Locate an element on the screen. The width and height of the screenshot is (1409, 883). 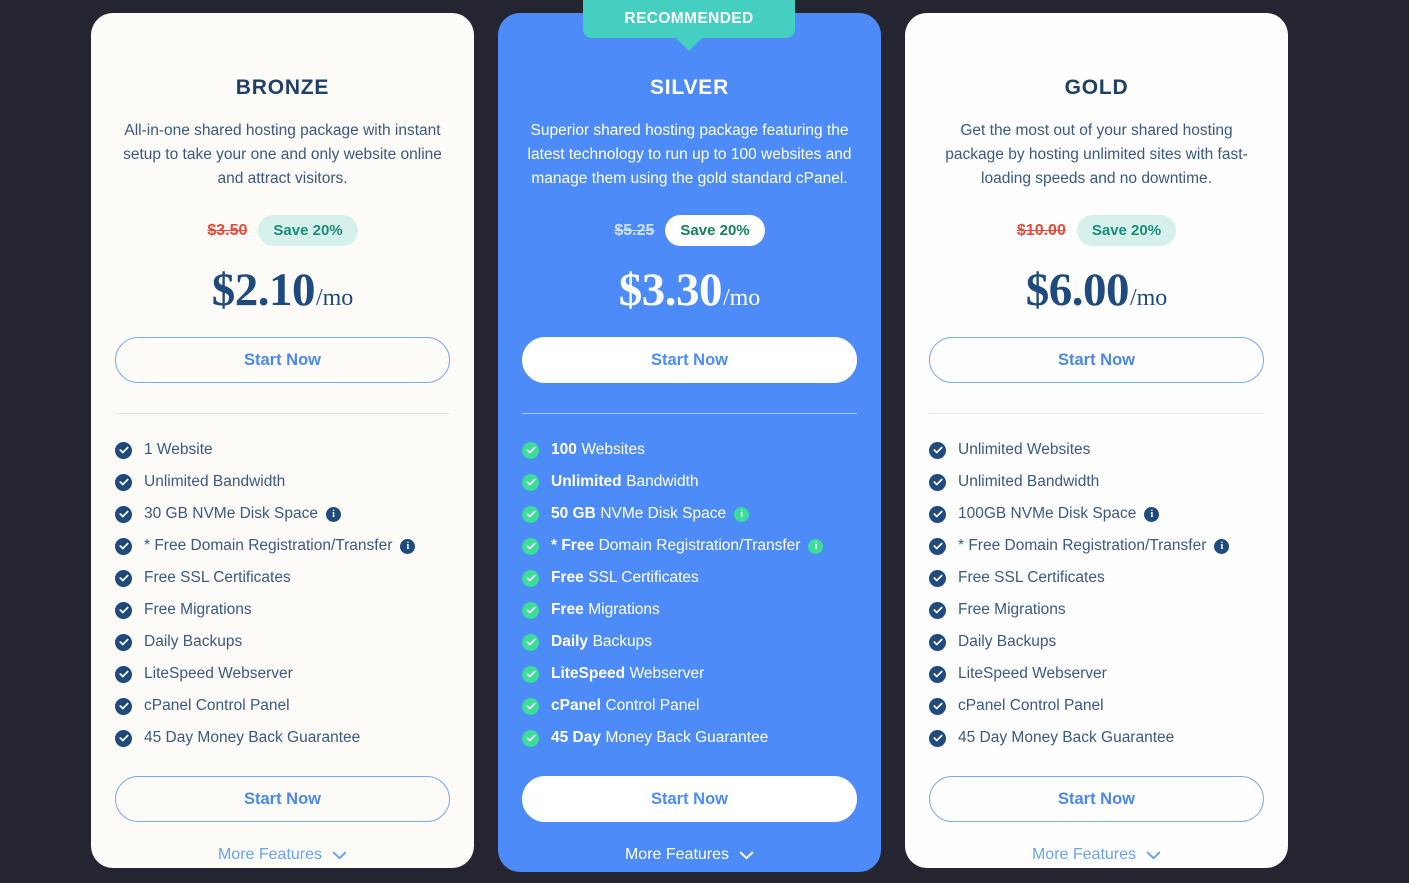
plan-title: BRONZE is located at coordinates (282, 87).